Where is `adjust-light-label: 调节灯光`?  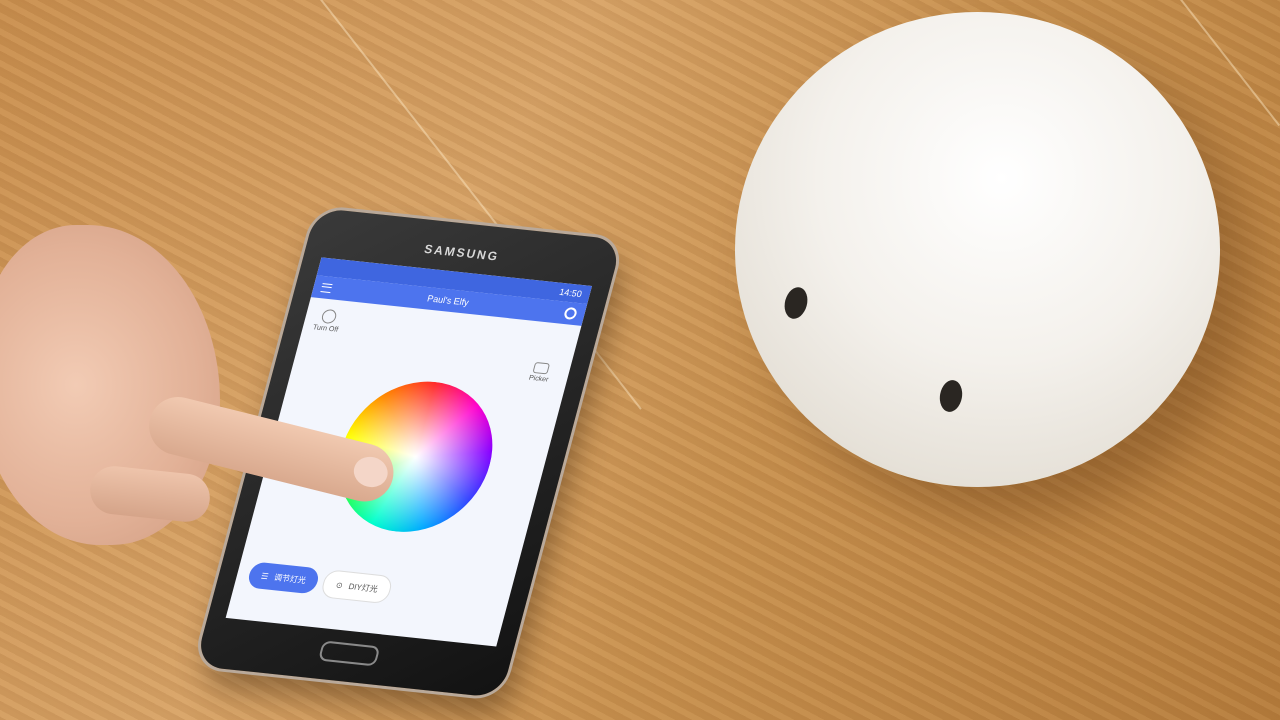 adjust-light-label: 调节灯光 is located at coordinates (290, 578).